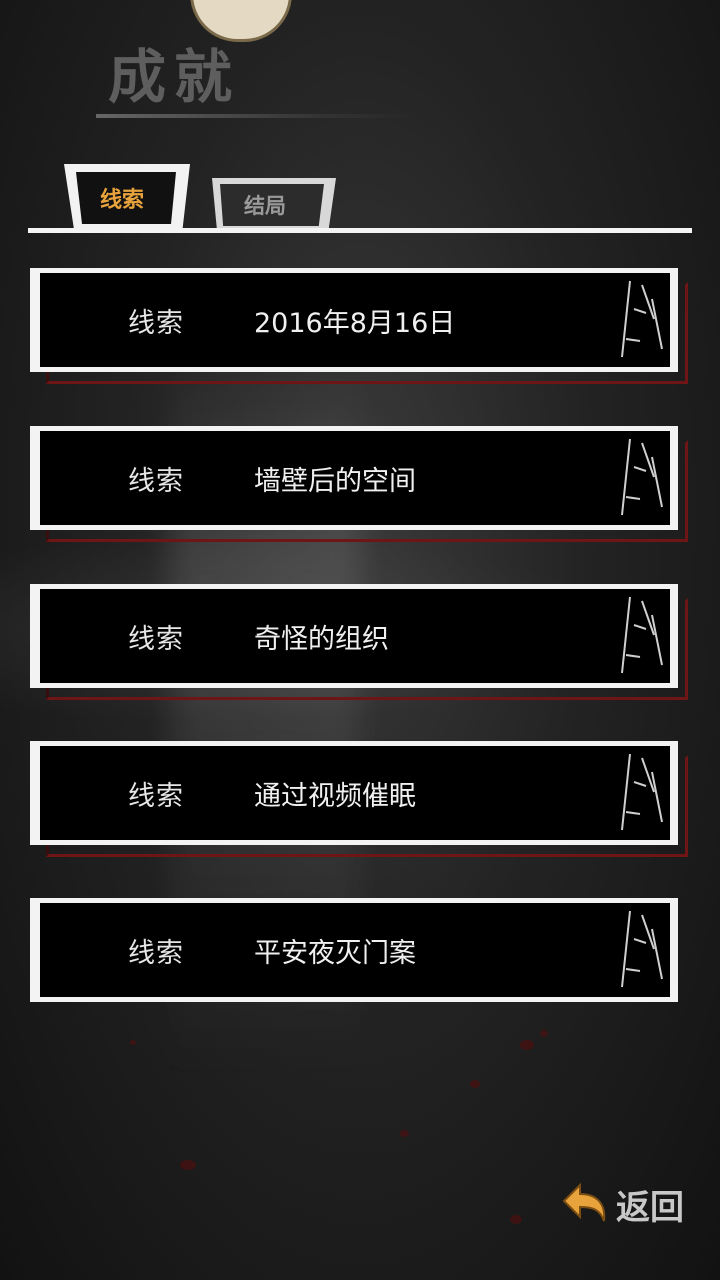 The width and height of the screenshot is (720, 1280). I want to click on return-arrow-icon, so click(584, 1202).